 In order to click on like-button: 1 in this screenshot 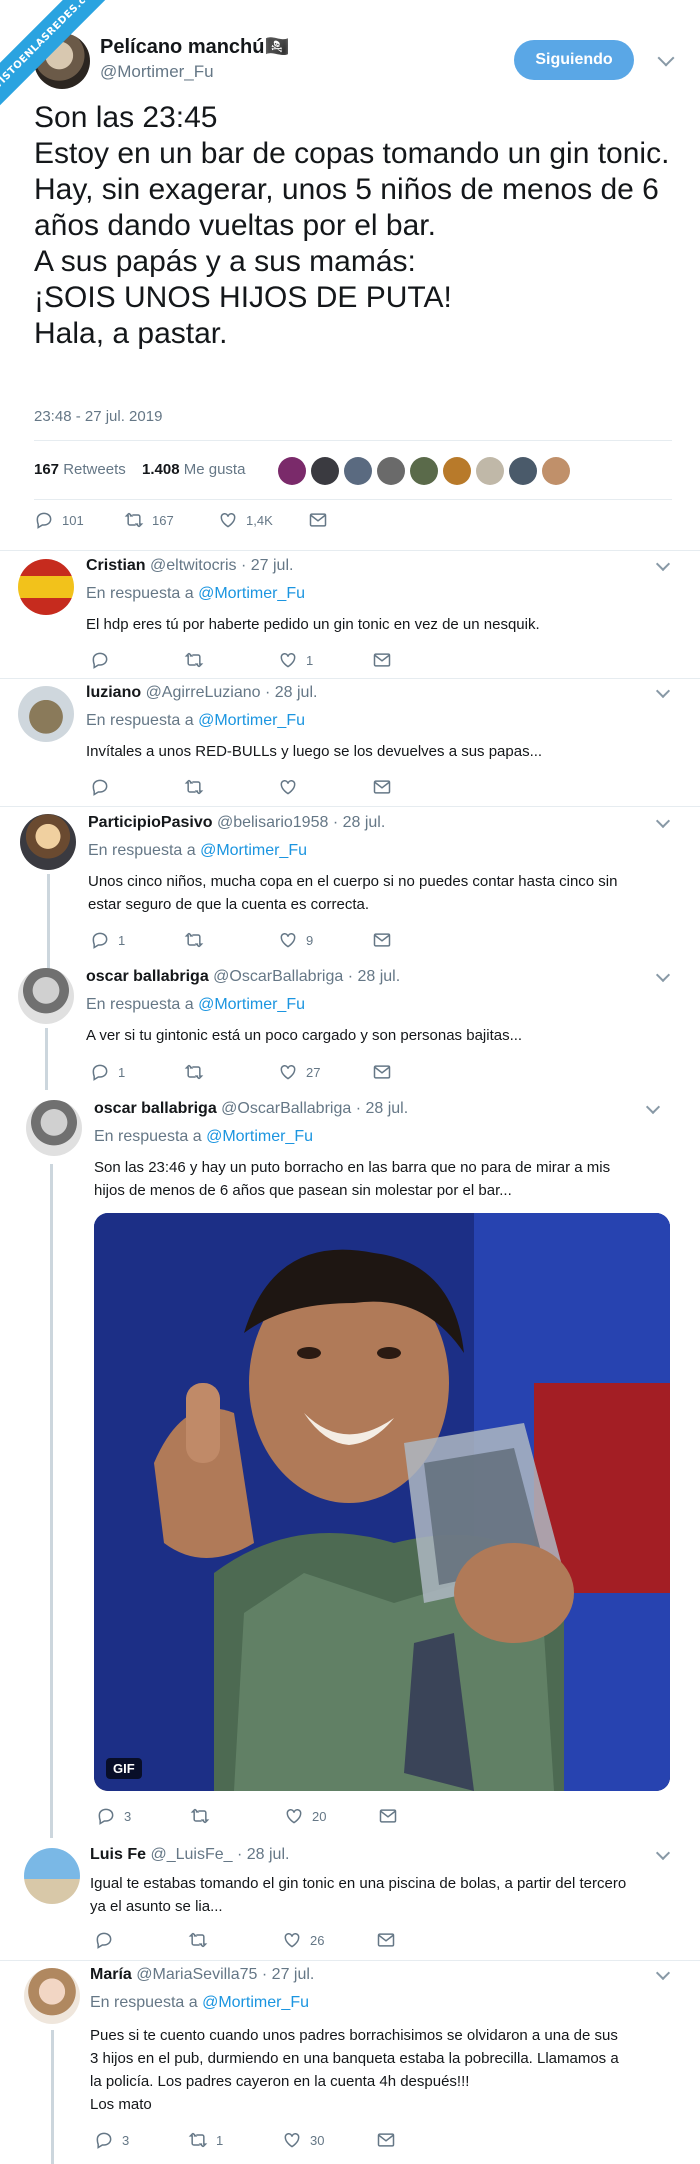, I will do `click(295, 660)`.